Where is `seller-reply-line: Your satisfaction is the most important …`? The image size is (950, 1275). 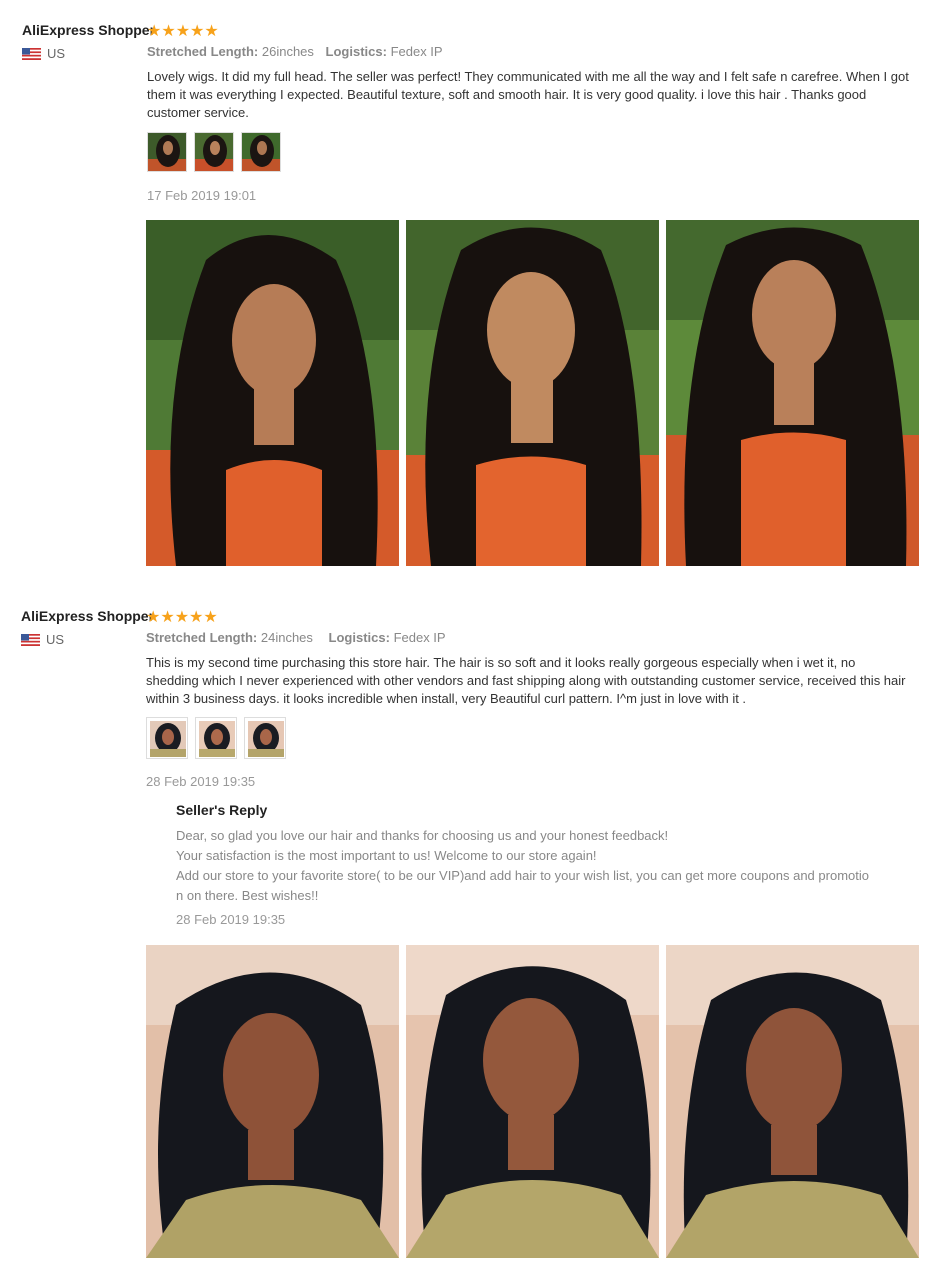 seller-reply-line: Your satisfaction is the most important … is located at coordinates (386, 855).